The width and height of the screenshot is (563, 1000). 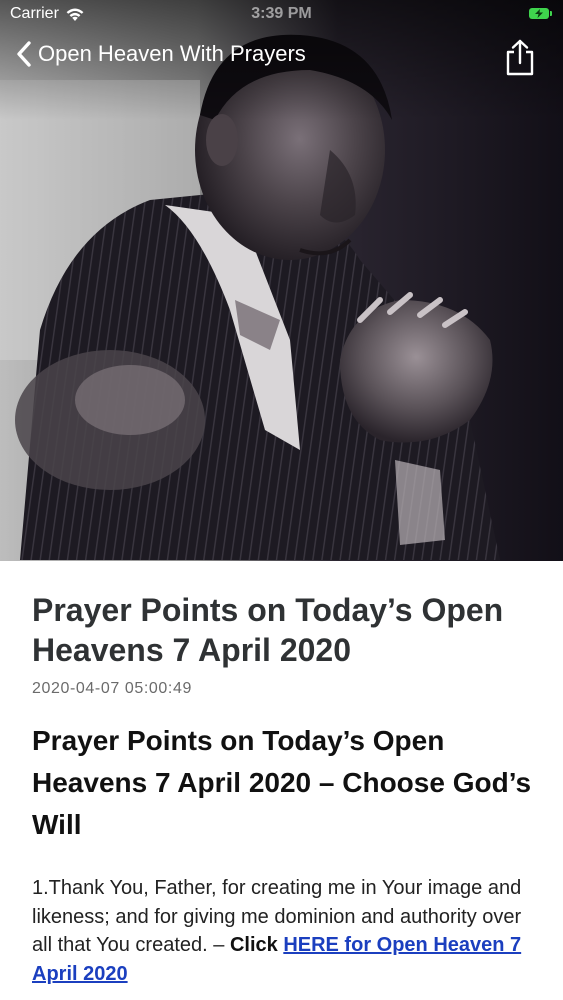 I want to click on share-button, so click(x=520, y=58).